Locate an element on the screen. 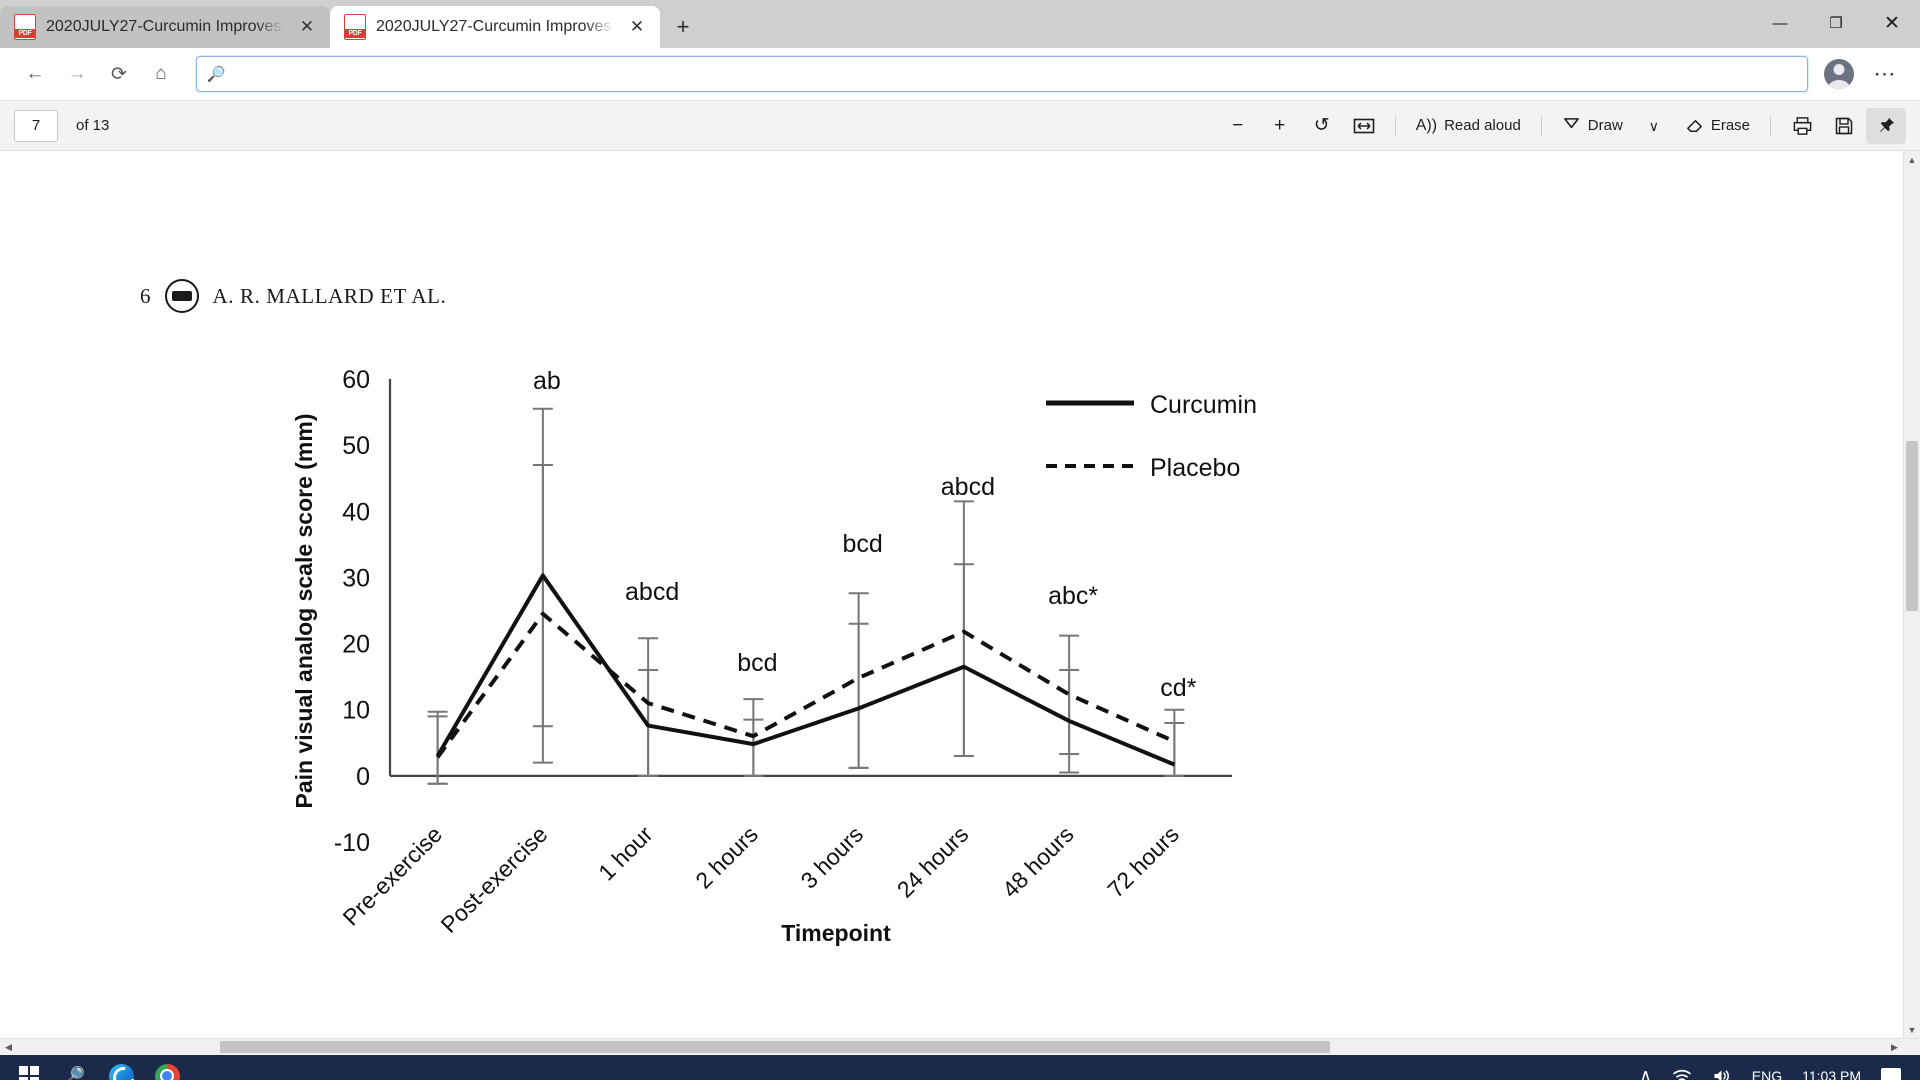 The image size is (1920, 1080). svg-text: Curcumin is located at coordinates (1203, 405).